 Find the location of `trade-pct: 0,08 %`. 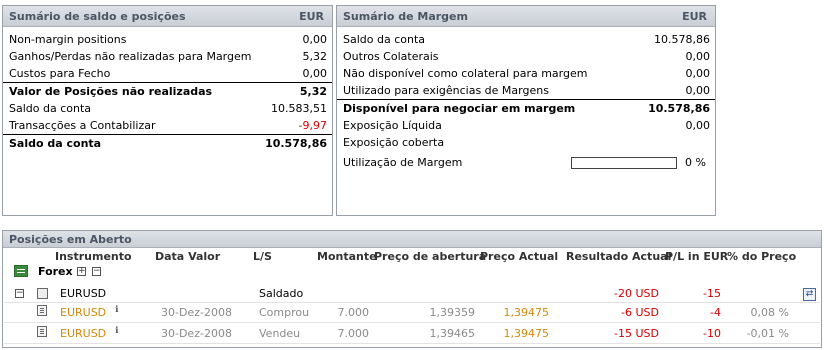

trade-pct: 0,08 % is located at coordinates (769, 312).